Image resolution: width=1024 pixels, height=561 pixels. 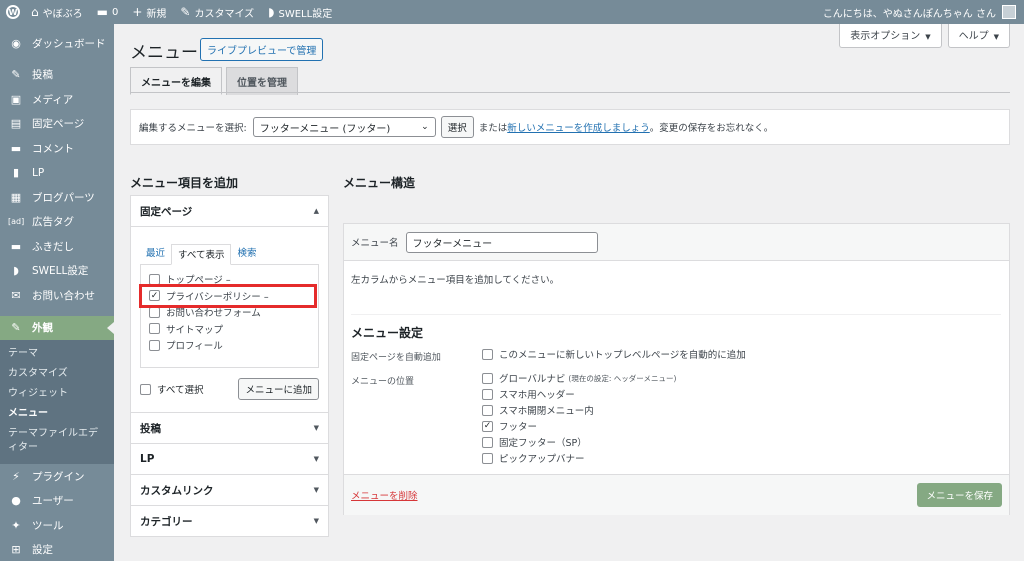 What do you see at coordinates (344, 127) in the screenshot?
I see `menu-select-dropdown: フッターメニュー (フッター) ⌄` at bounding box center [344, 127].